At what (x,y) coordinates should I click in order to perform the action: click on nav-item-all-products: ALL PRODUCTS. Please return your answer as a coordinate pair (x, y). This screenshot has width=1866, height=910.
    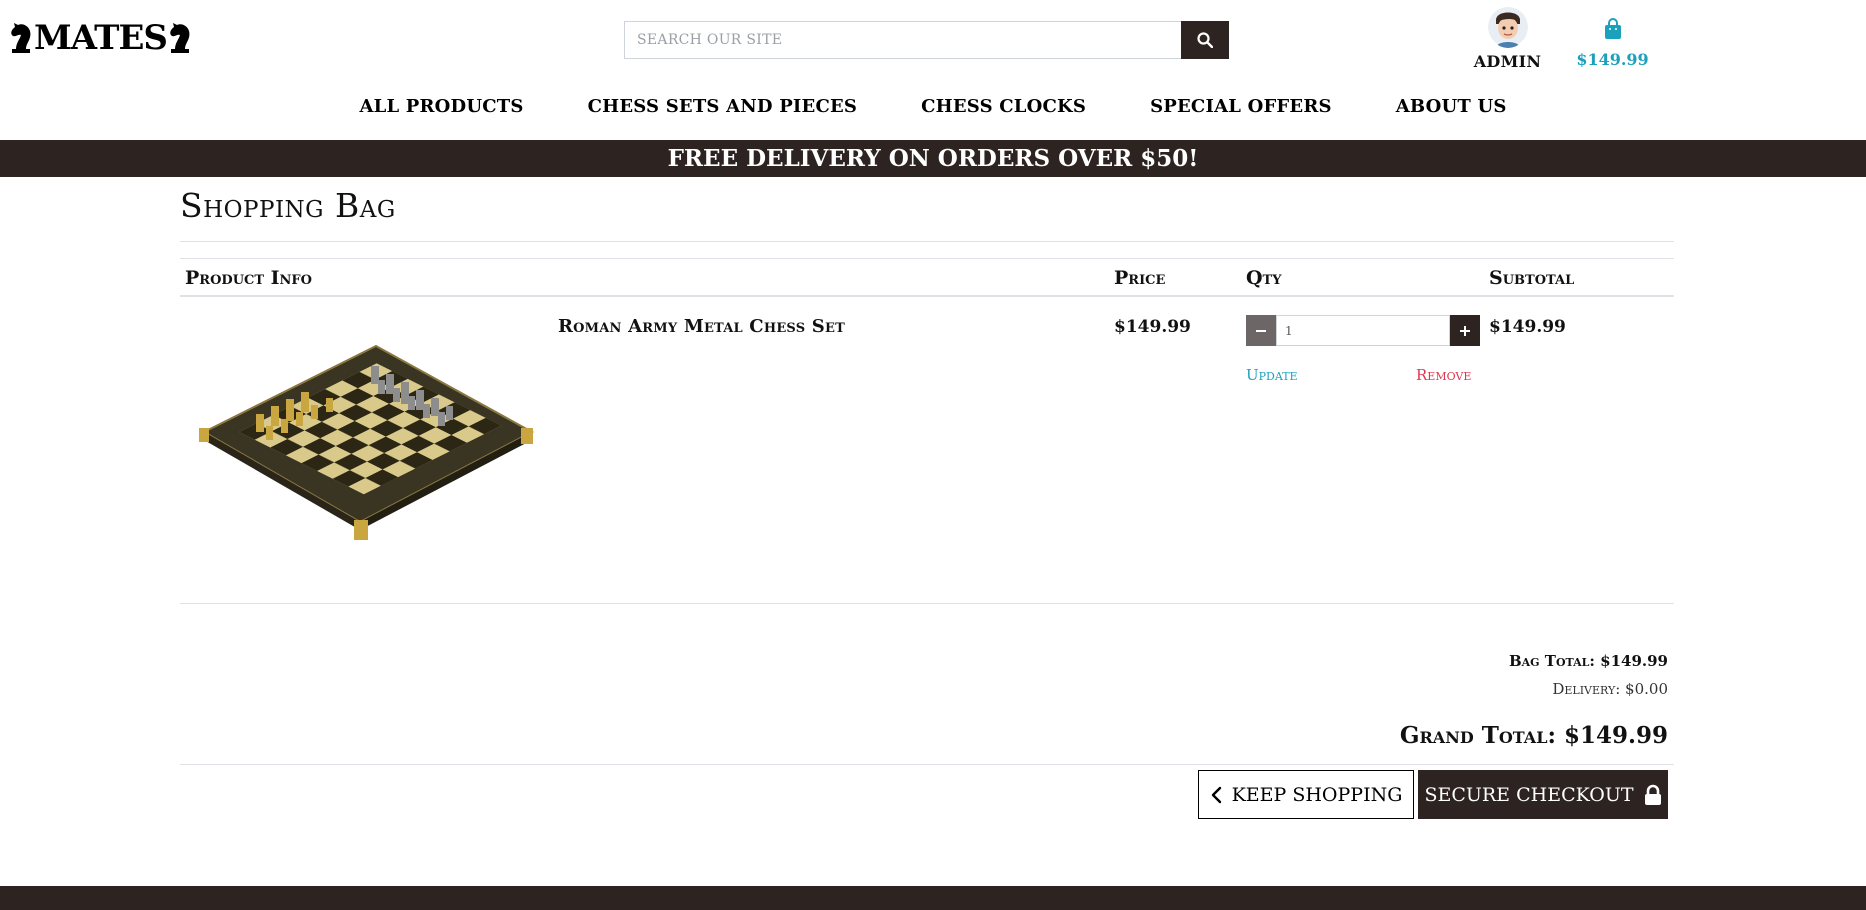
    Looking at the image, I should click on (441, 106).